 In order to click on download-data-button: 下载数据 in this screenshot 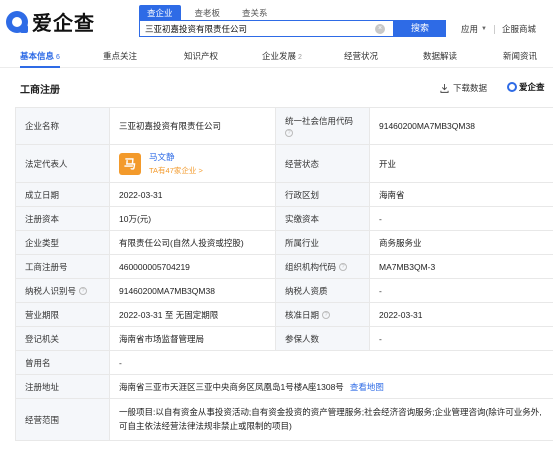, I will do `click(463, 88)`.